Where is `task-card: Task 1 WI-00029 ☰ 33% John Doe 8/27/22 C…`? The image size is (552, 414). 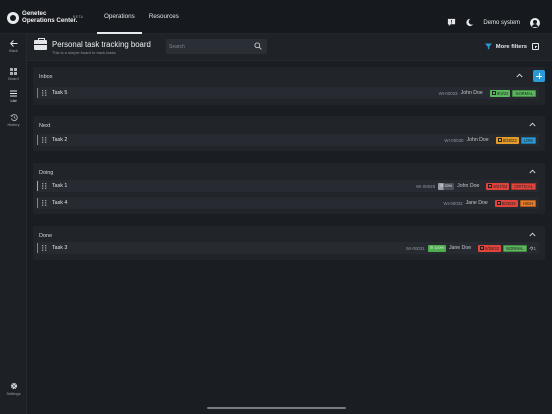 task-card: Task 1 WI-00029 ☰ 33% John Doe 8/27/22 C… is located at coordinates (288, 186).